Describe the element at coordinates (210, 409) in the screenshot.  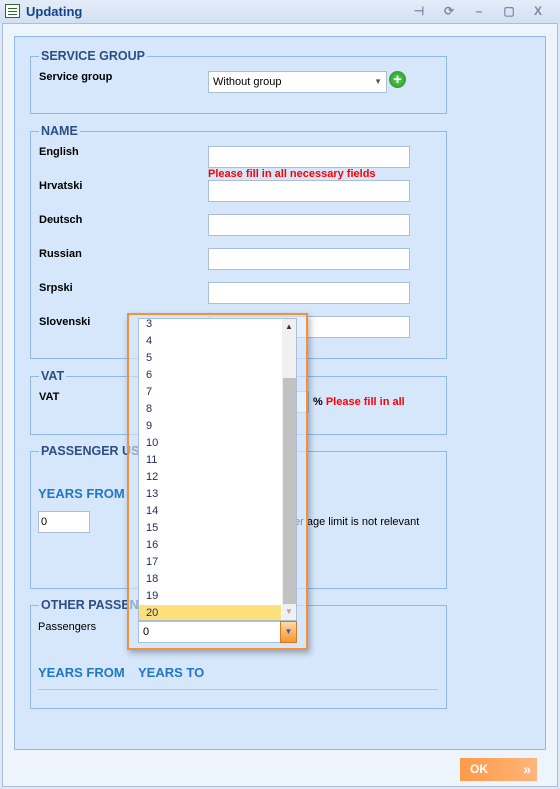
I see `dropdown-option: 8` at that location.